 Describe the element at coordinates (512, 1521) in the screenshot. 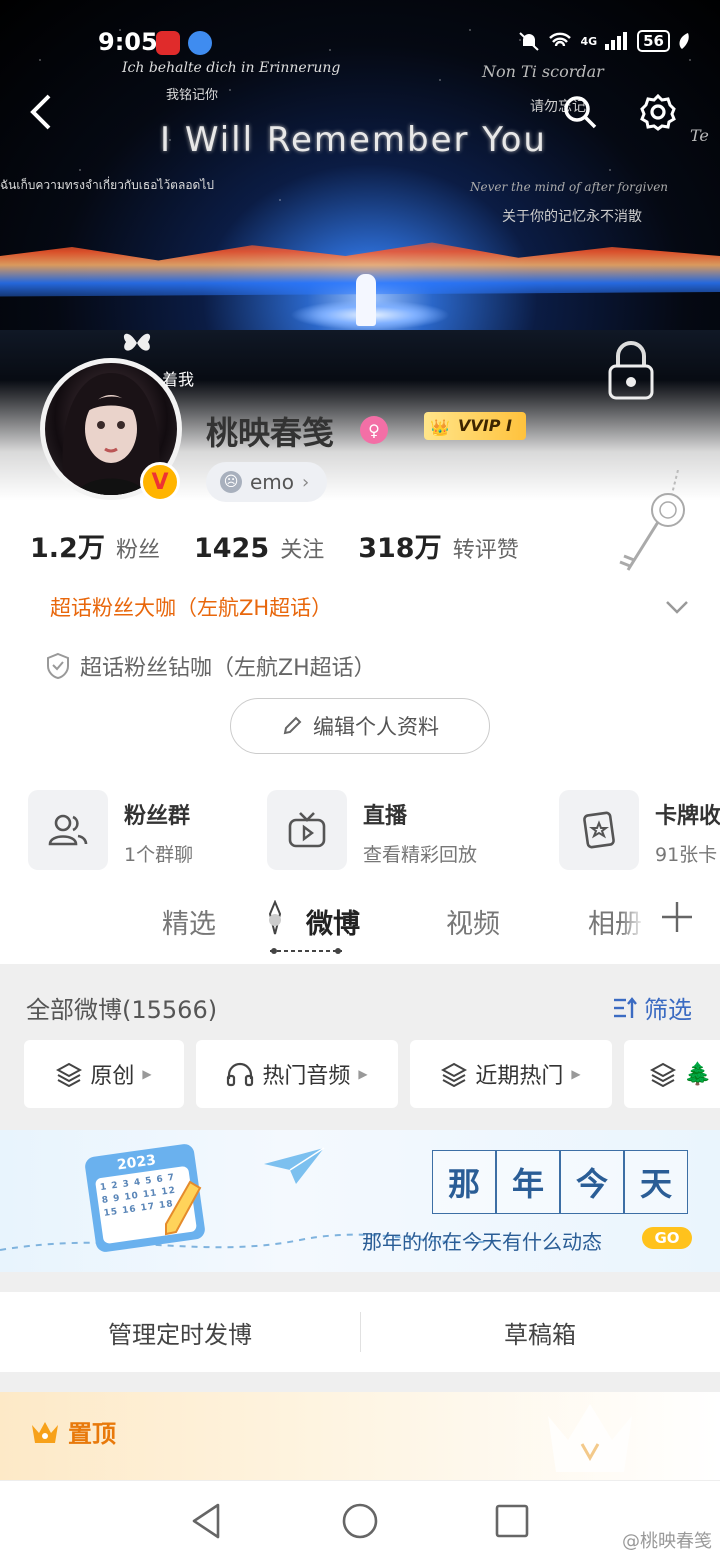

I see `nav-recents-icon` at that location.